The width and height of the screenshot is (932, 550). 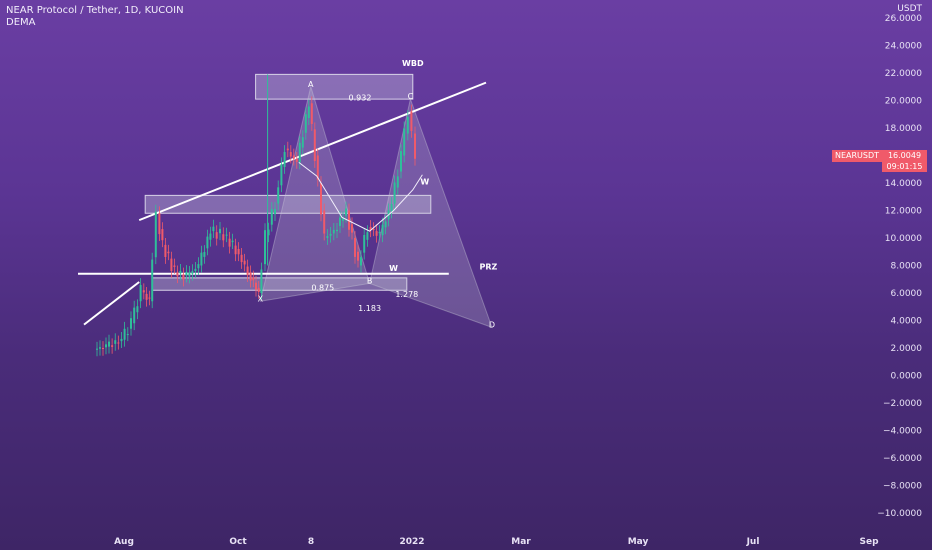 I want to click on y-tick-label: 20.0000, so click(x=903, y=102).